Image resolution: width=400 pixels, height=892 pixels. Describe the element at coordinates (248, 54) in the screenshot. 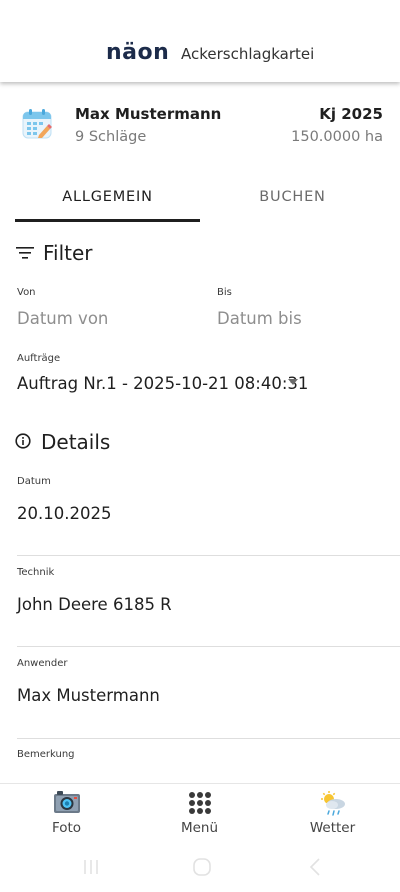

I see `app-title: Ackerschlagkartei` at that location.